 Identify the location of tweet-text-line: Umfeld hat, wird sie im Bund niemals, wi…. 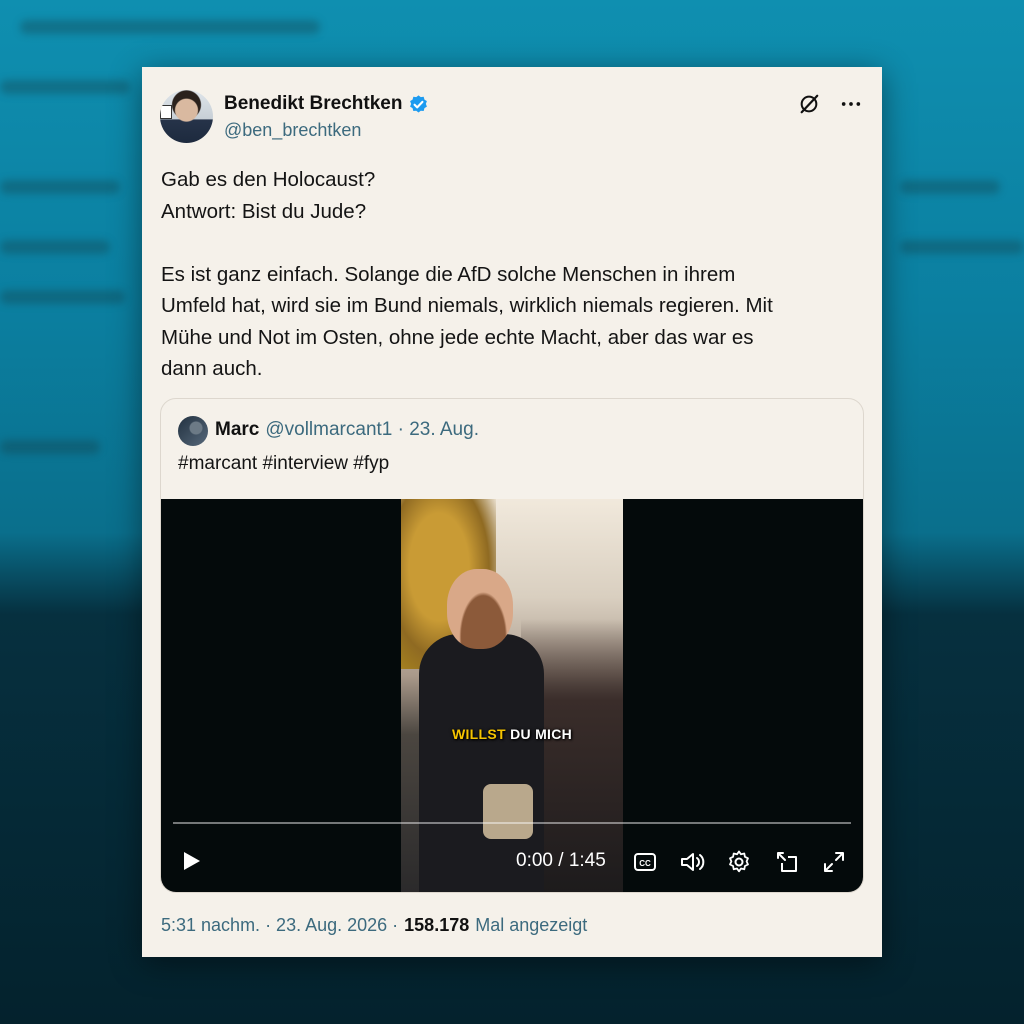
(467, 305).